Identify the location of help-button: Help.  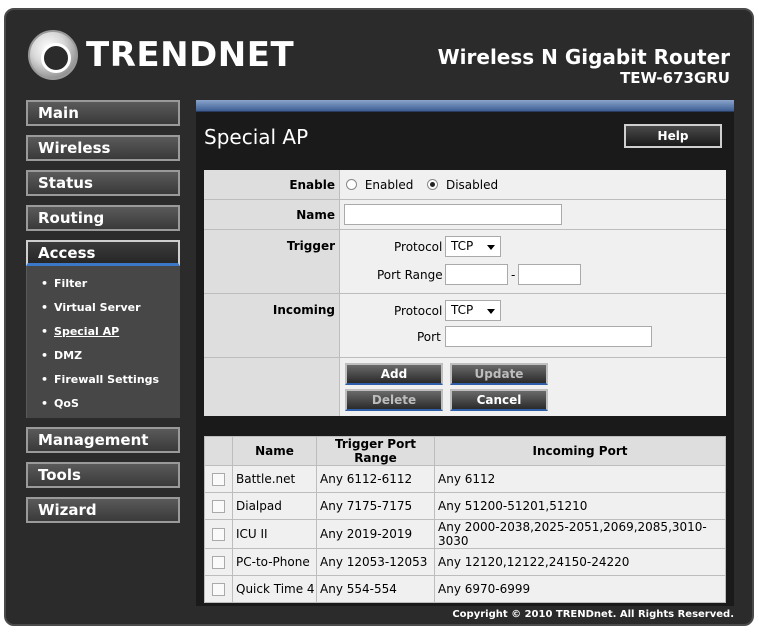
(673, 136).